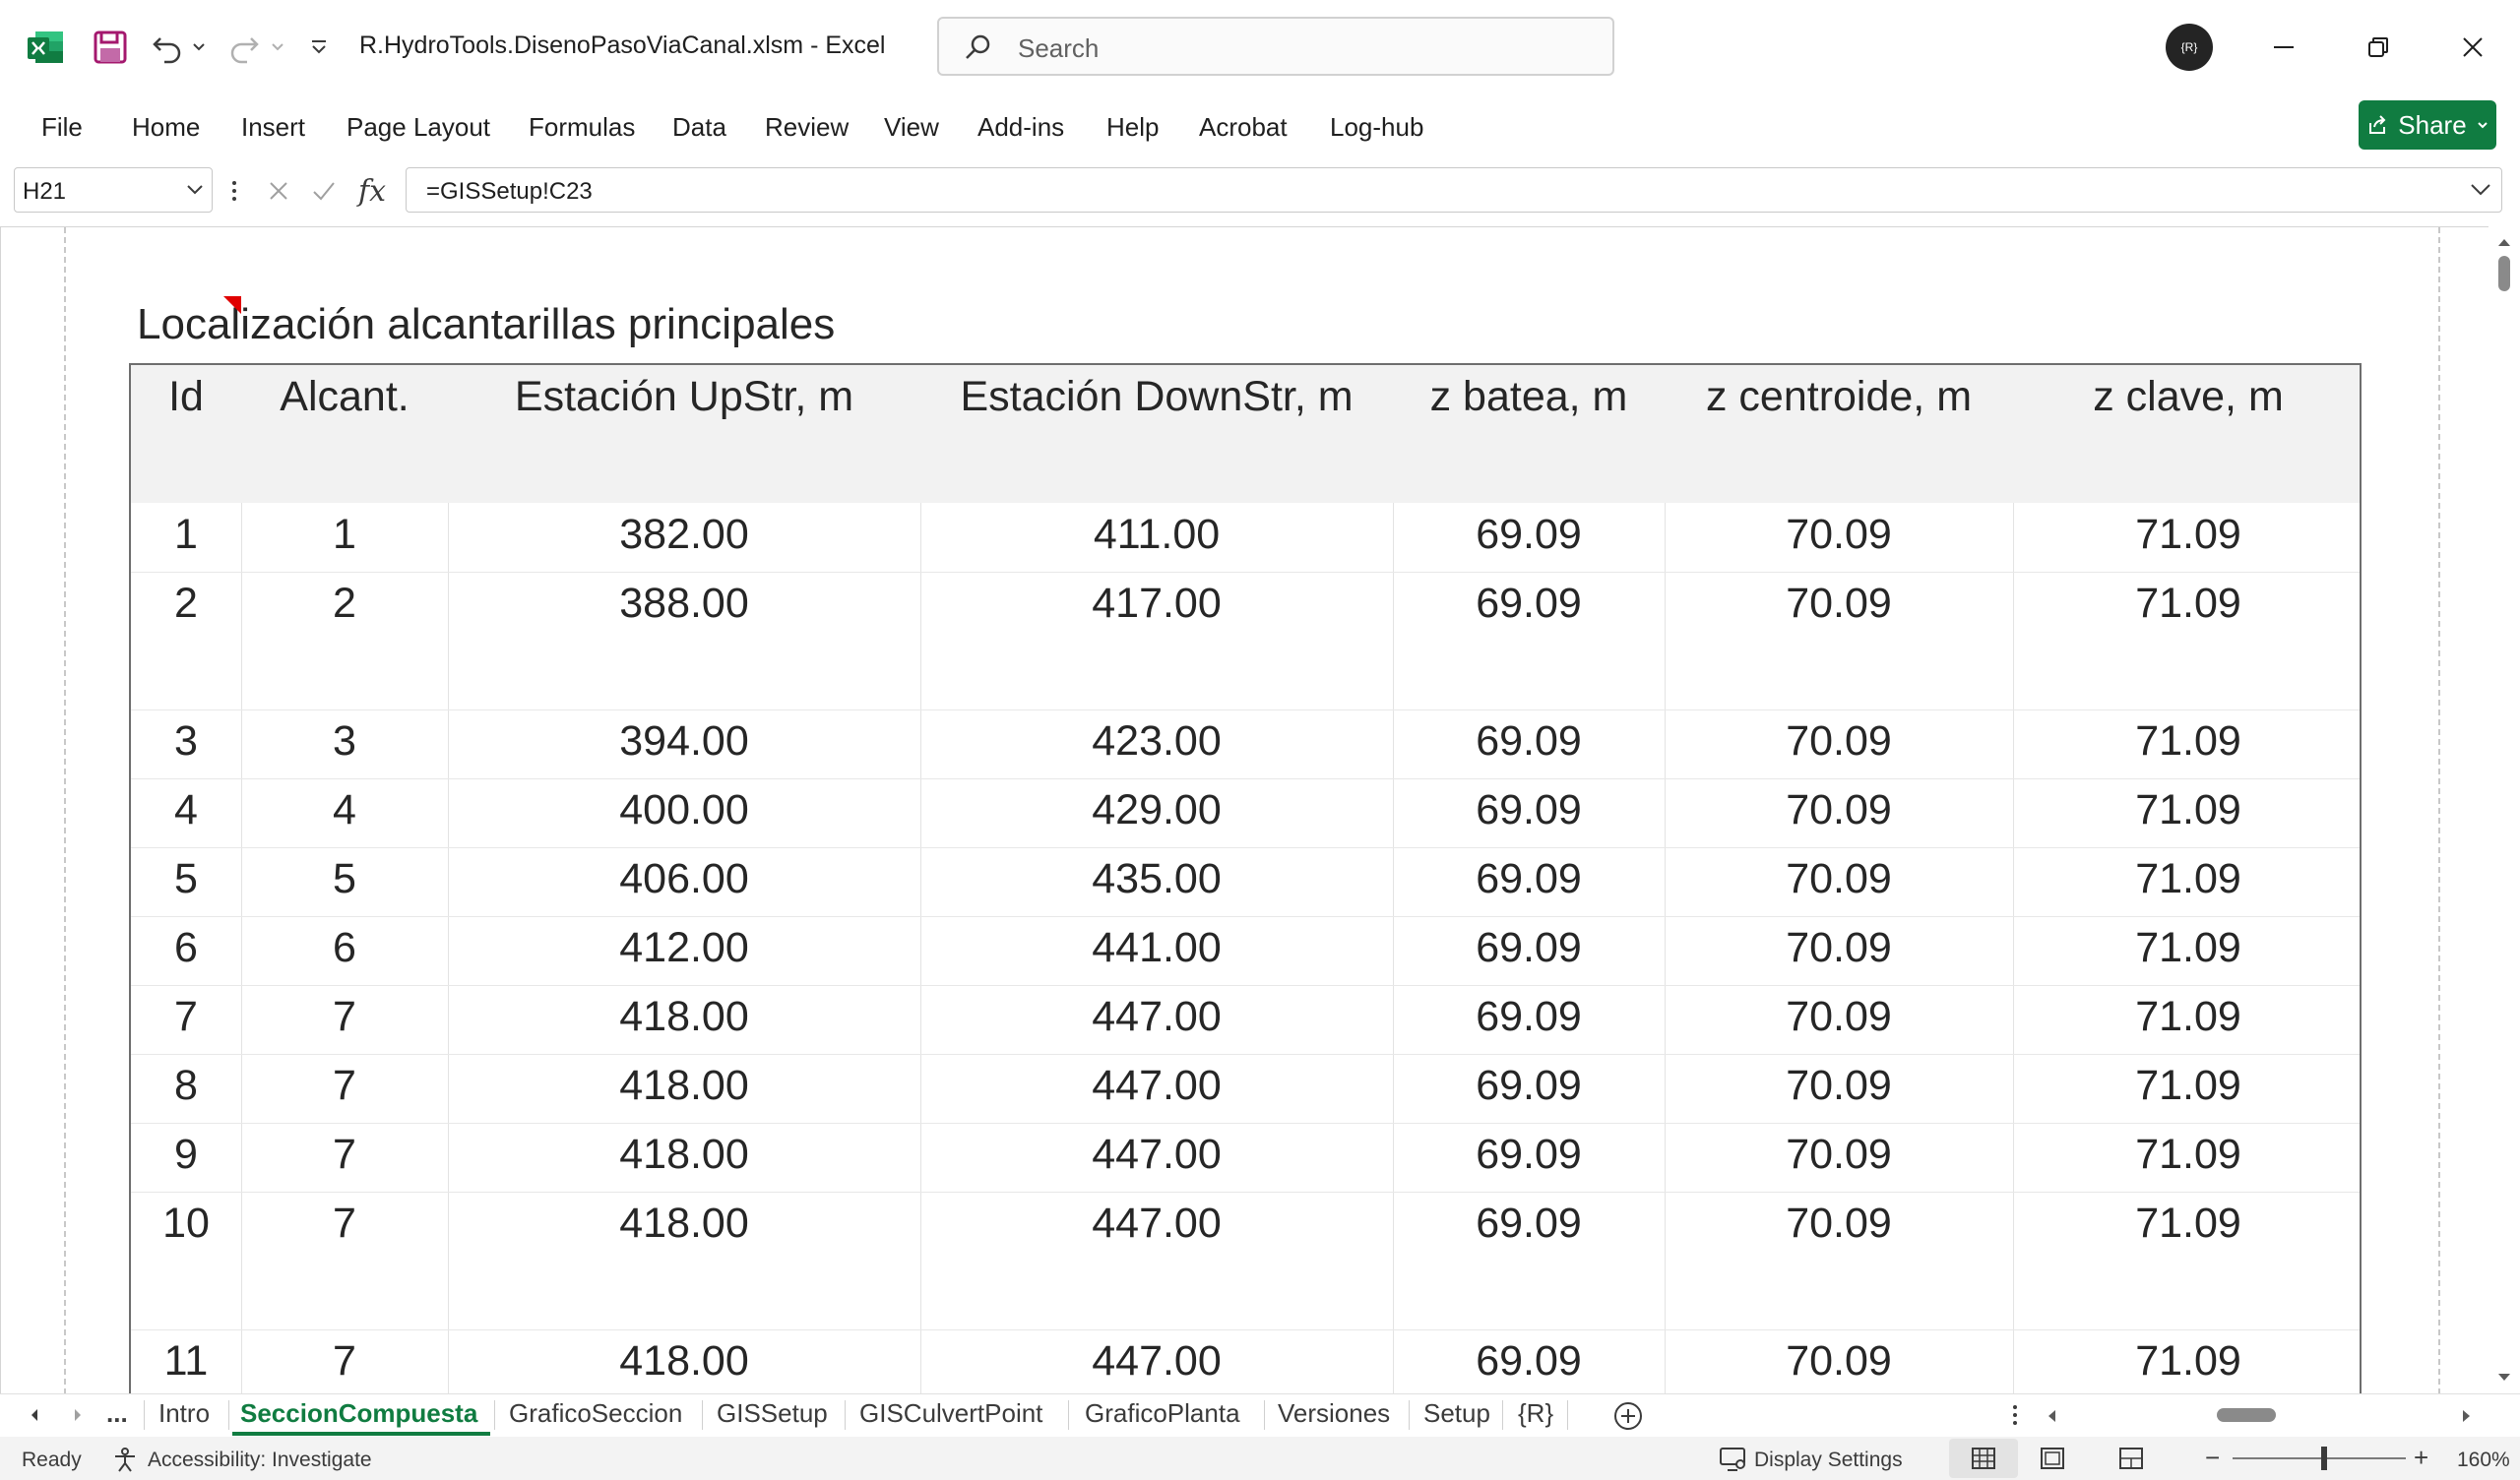 This screenshot has width=2520, height=1480. I want to click on share-button: Share, so click(2427, 125).